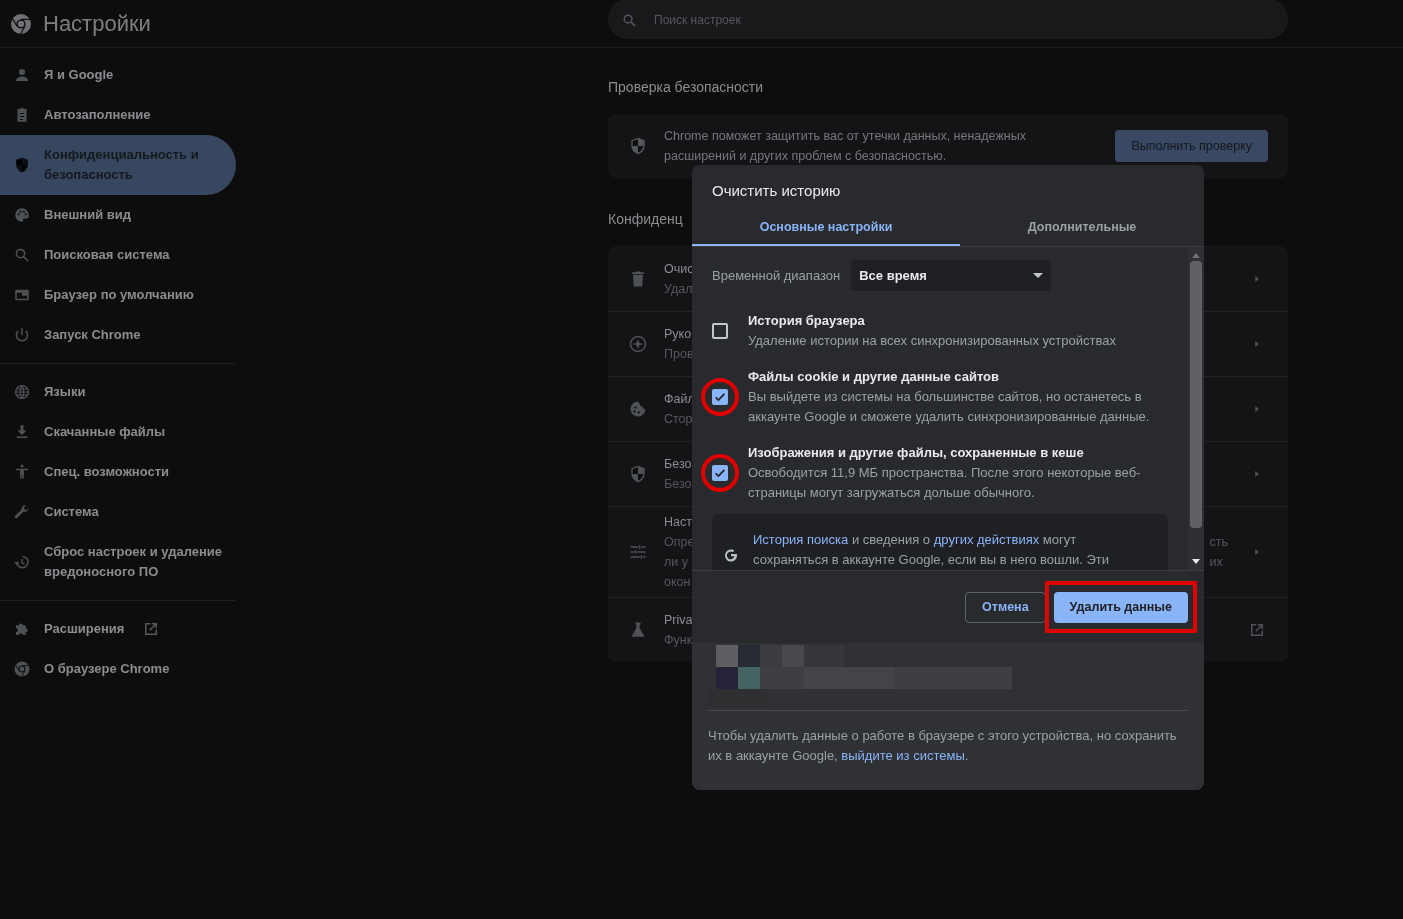 This screenshot has width=1403, height=919. I want to click on accessibility-icon, so click(22, 472).